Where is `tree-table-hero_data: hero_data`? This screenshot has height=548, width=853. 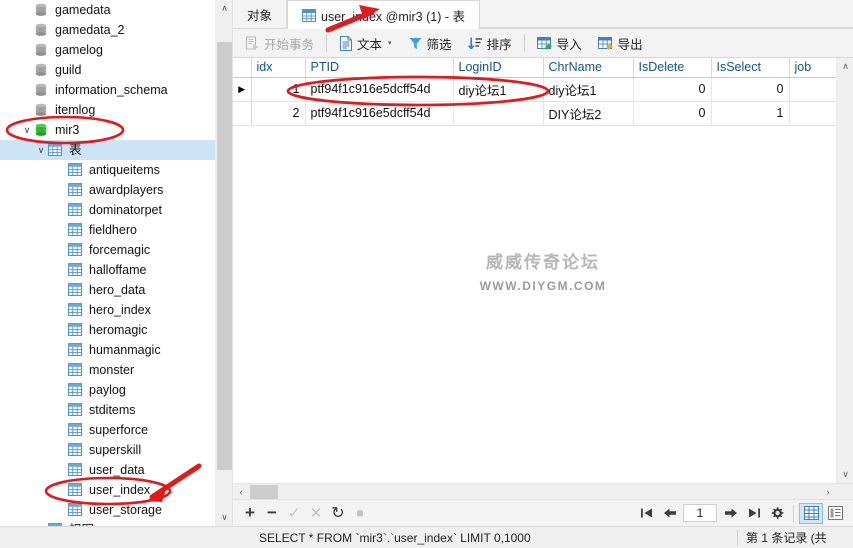 tree-table-hero_data: hero_data is located at coordinates (116, 290).